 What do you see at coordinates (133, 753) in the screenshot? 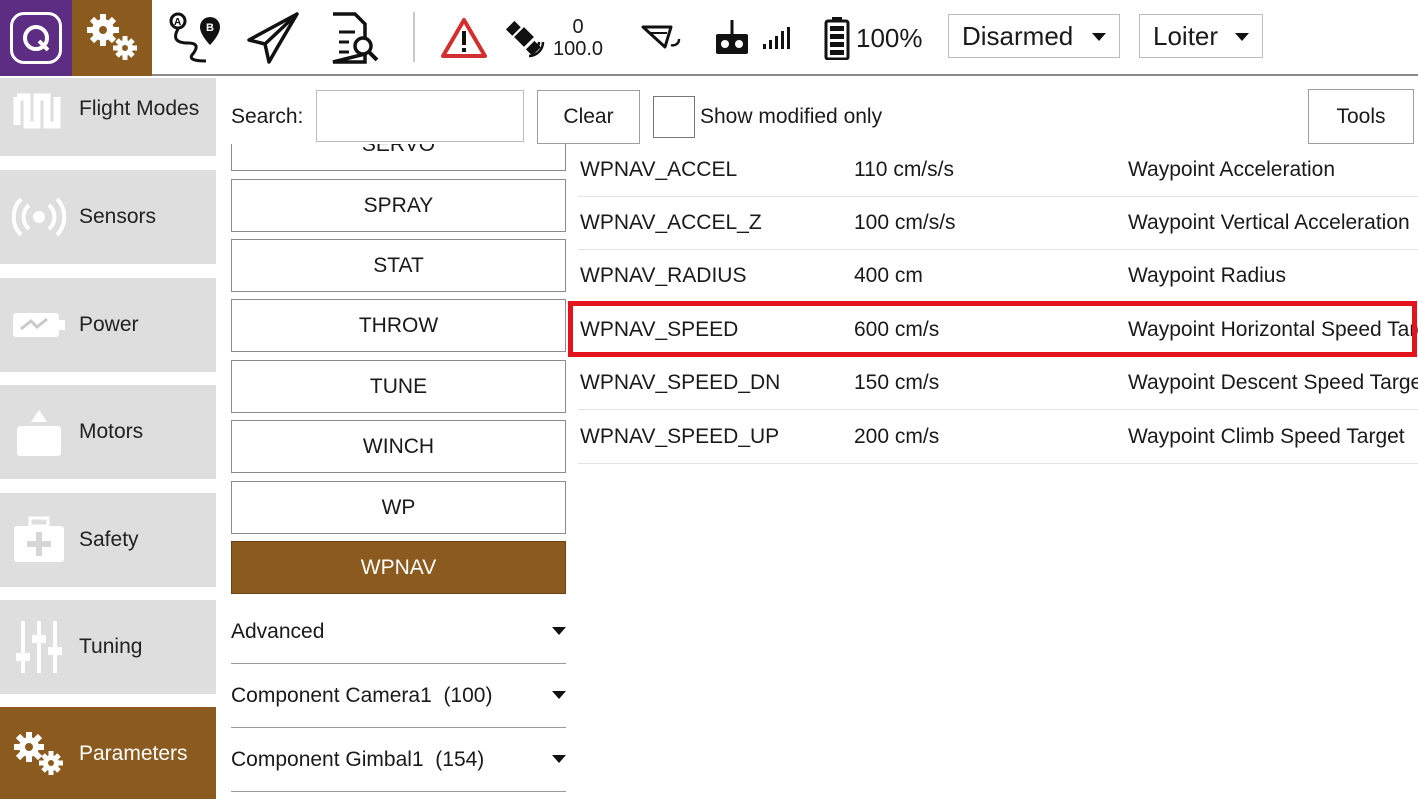
I see `sidebar-item-label: Parameters` at bounding box center [133, 753].